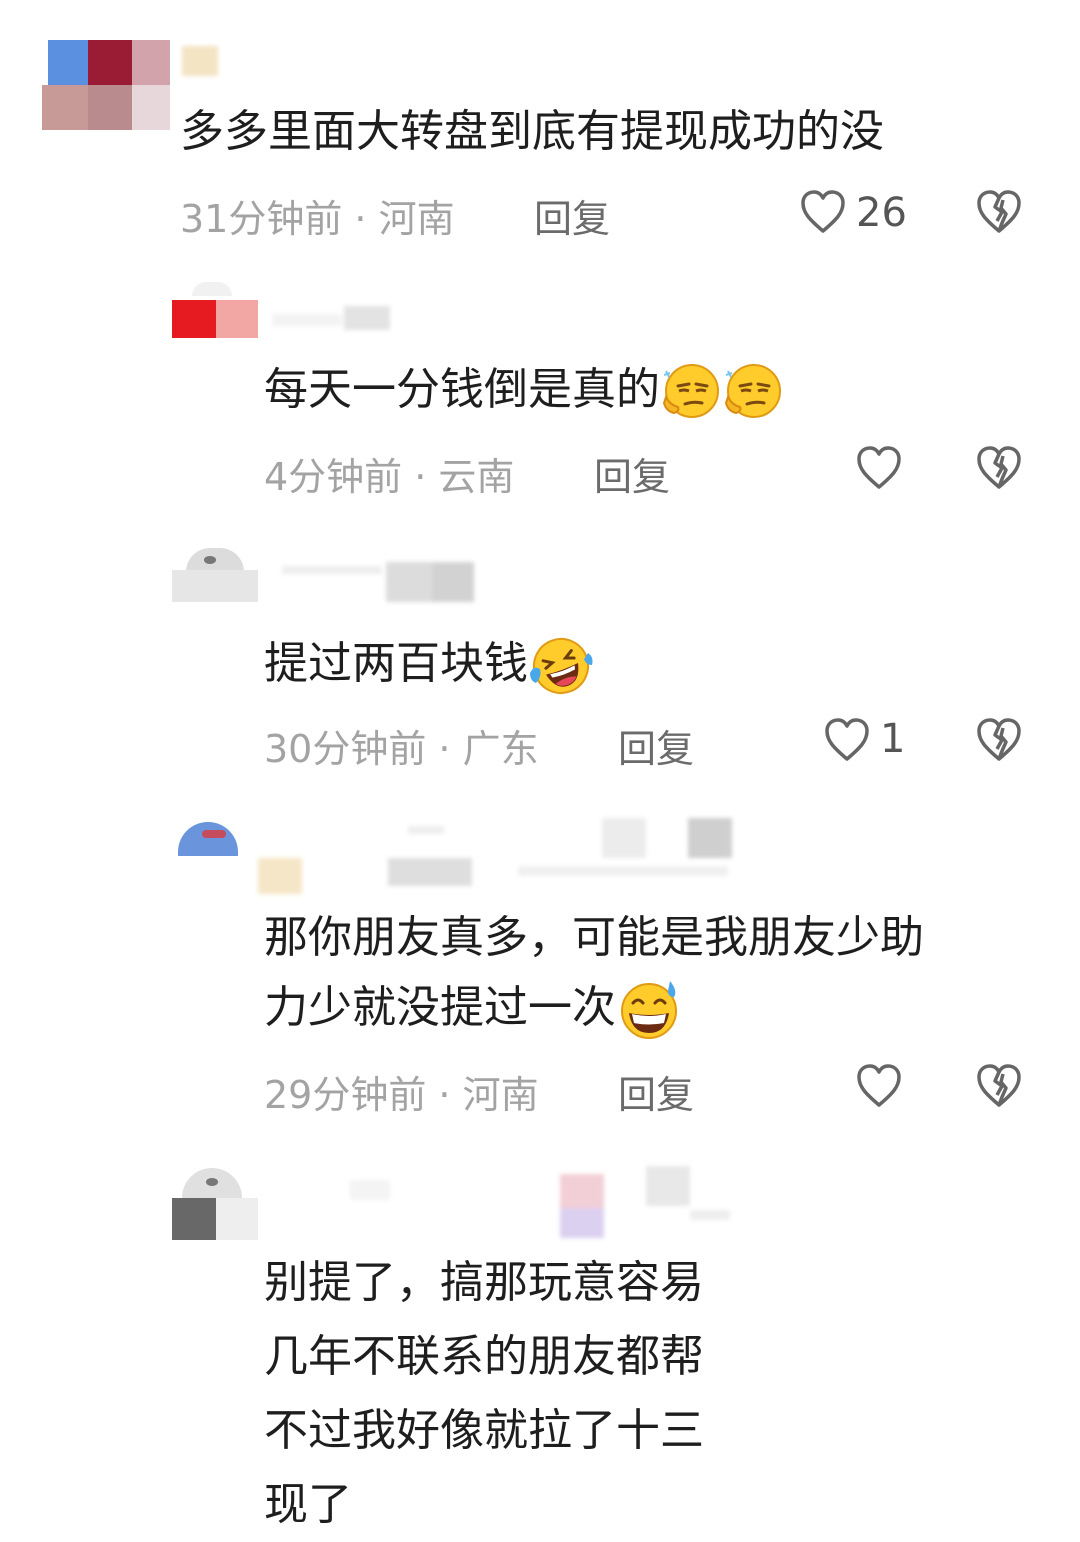 This screenshot has height=1542, width=1080. Describe the element at coordinates (484, 1430) in the screenshot. I see `comment-text-line-3: 不过我好像就拉了十三` at that location.